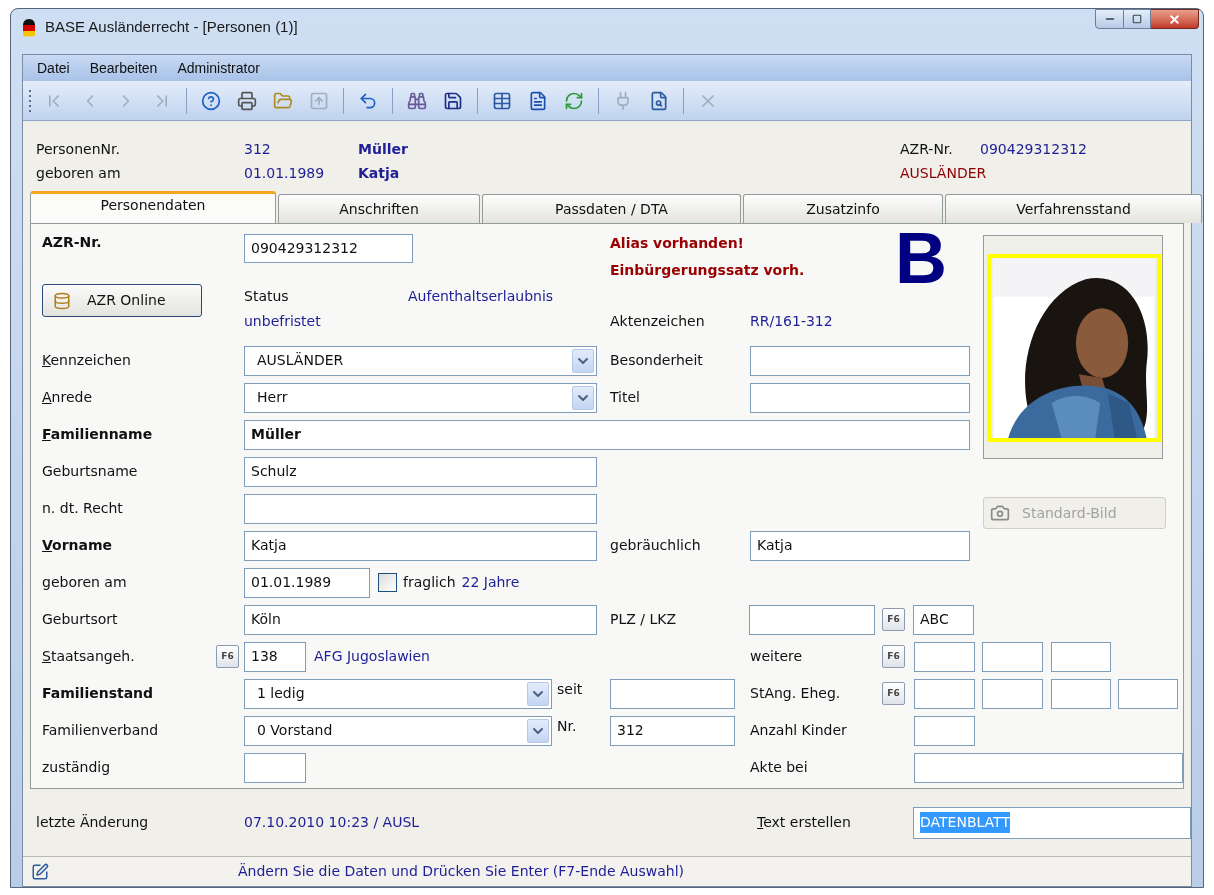 This screenshot has width=1214, height=895. I want to click on surname: Müller, so click(383, 149).